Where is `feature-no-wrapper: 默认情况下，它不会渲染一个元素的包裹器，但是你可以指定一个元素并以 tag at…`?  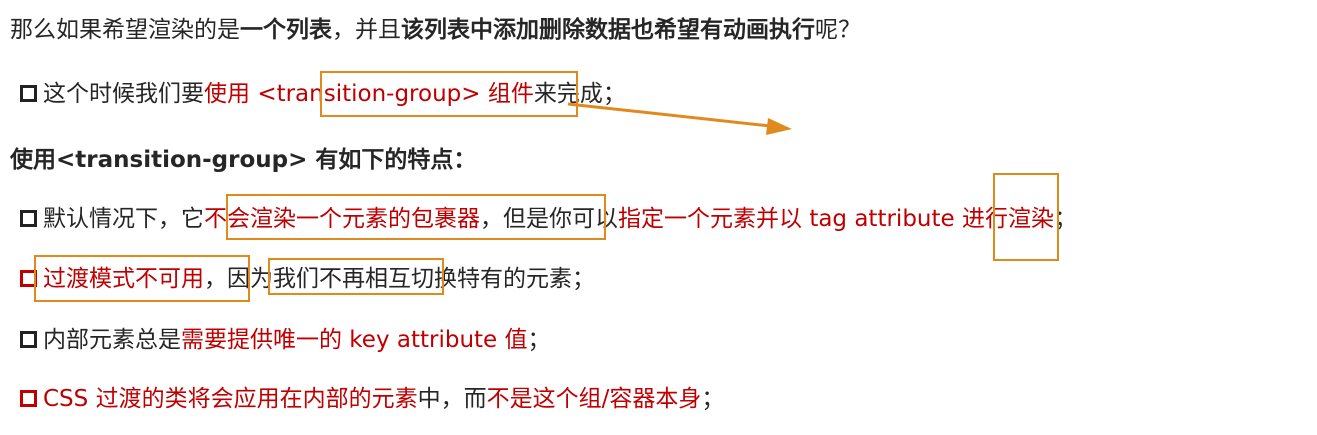
feature-no-wrapper: 默认情况下，它不会渲染一个元素的包裹器，但是你可以指定一个元素并以 tag at… is located at coordinates (548, 219).